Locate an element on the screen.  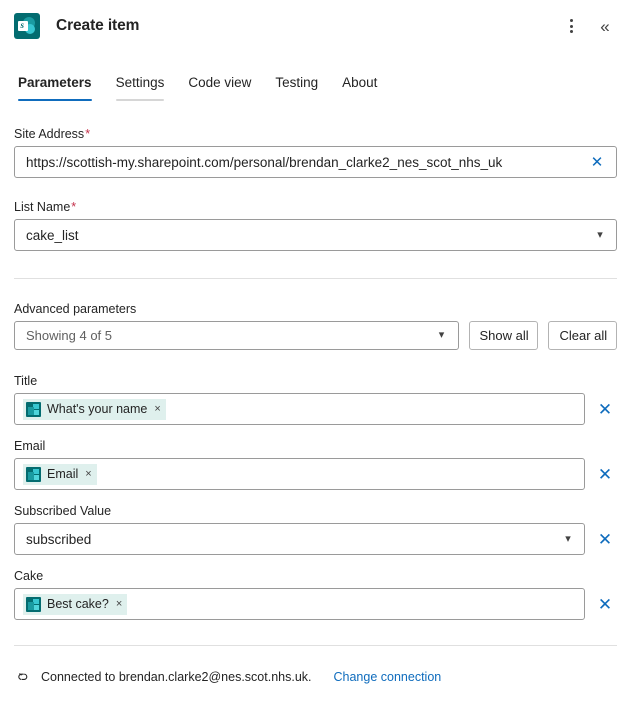
change-connection-link: Change connection is located at coordinates (388, 677).